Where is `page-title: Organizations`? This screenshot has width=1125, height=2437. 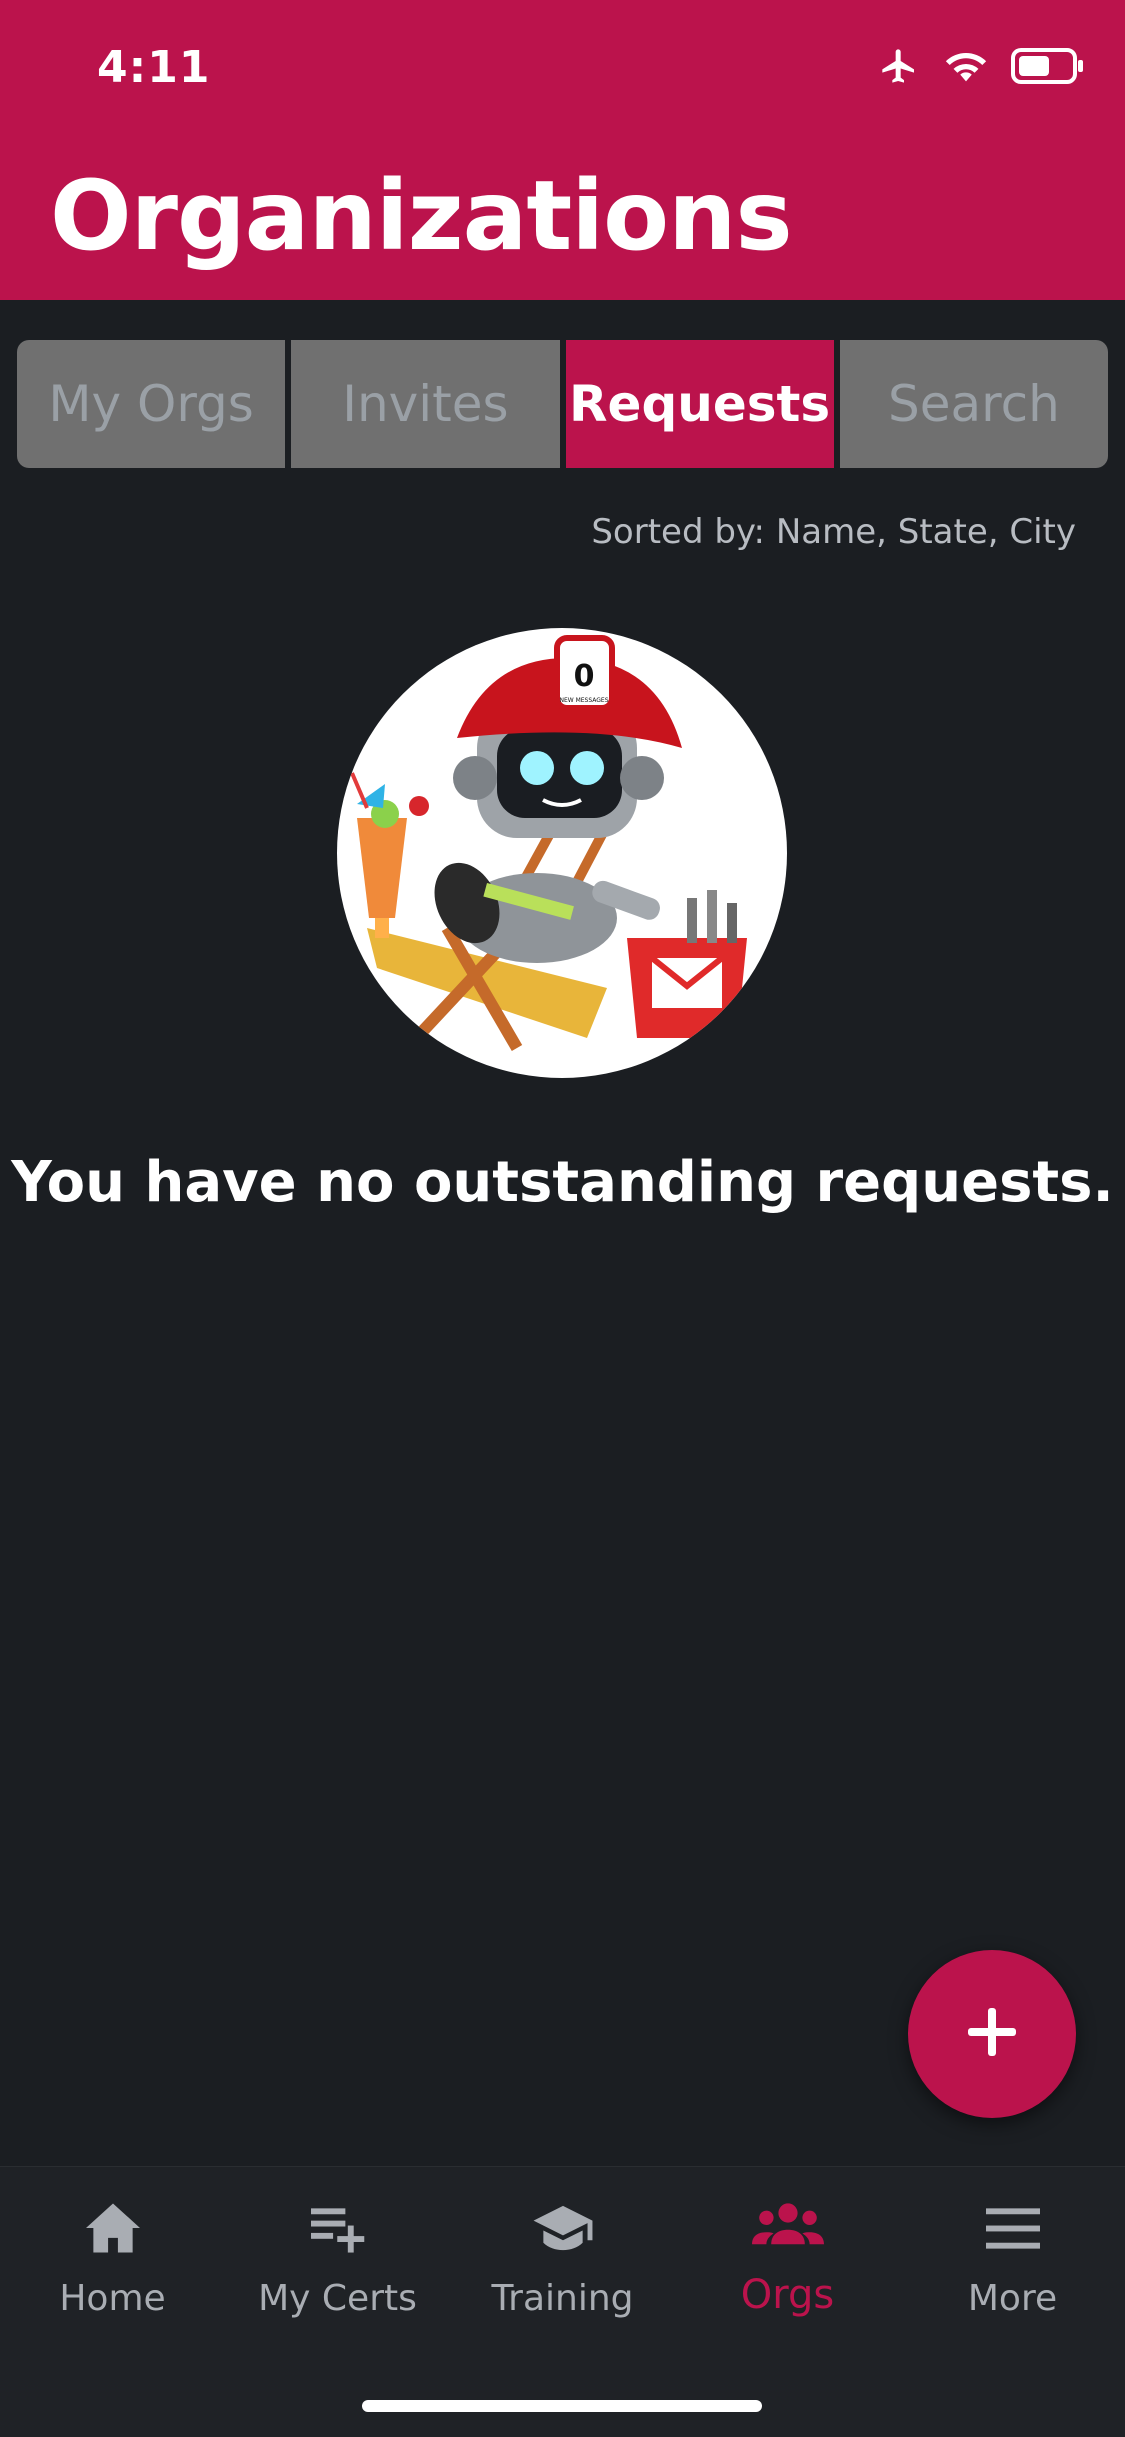 page-title: Organizations is located at coordinates (421, 216).